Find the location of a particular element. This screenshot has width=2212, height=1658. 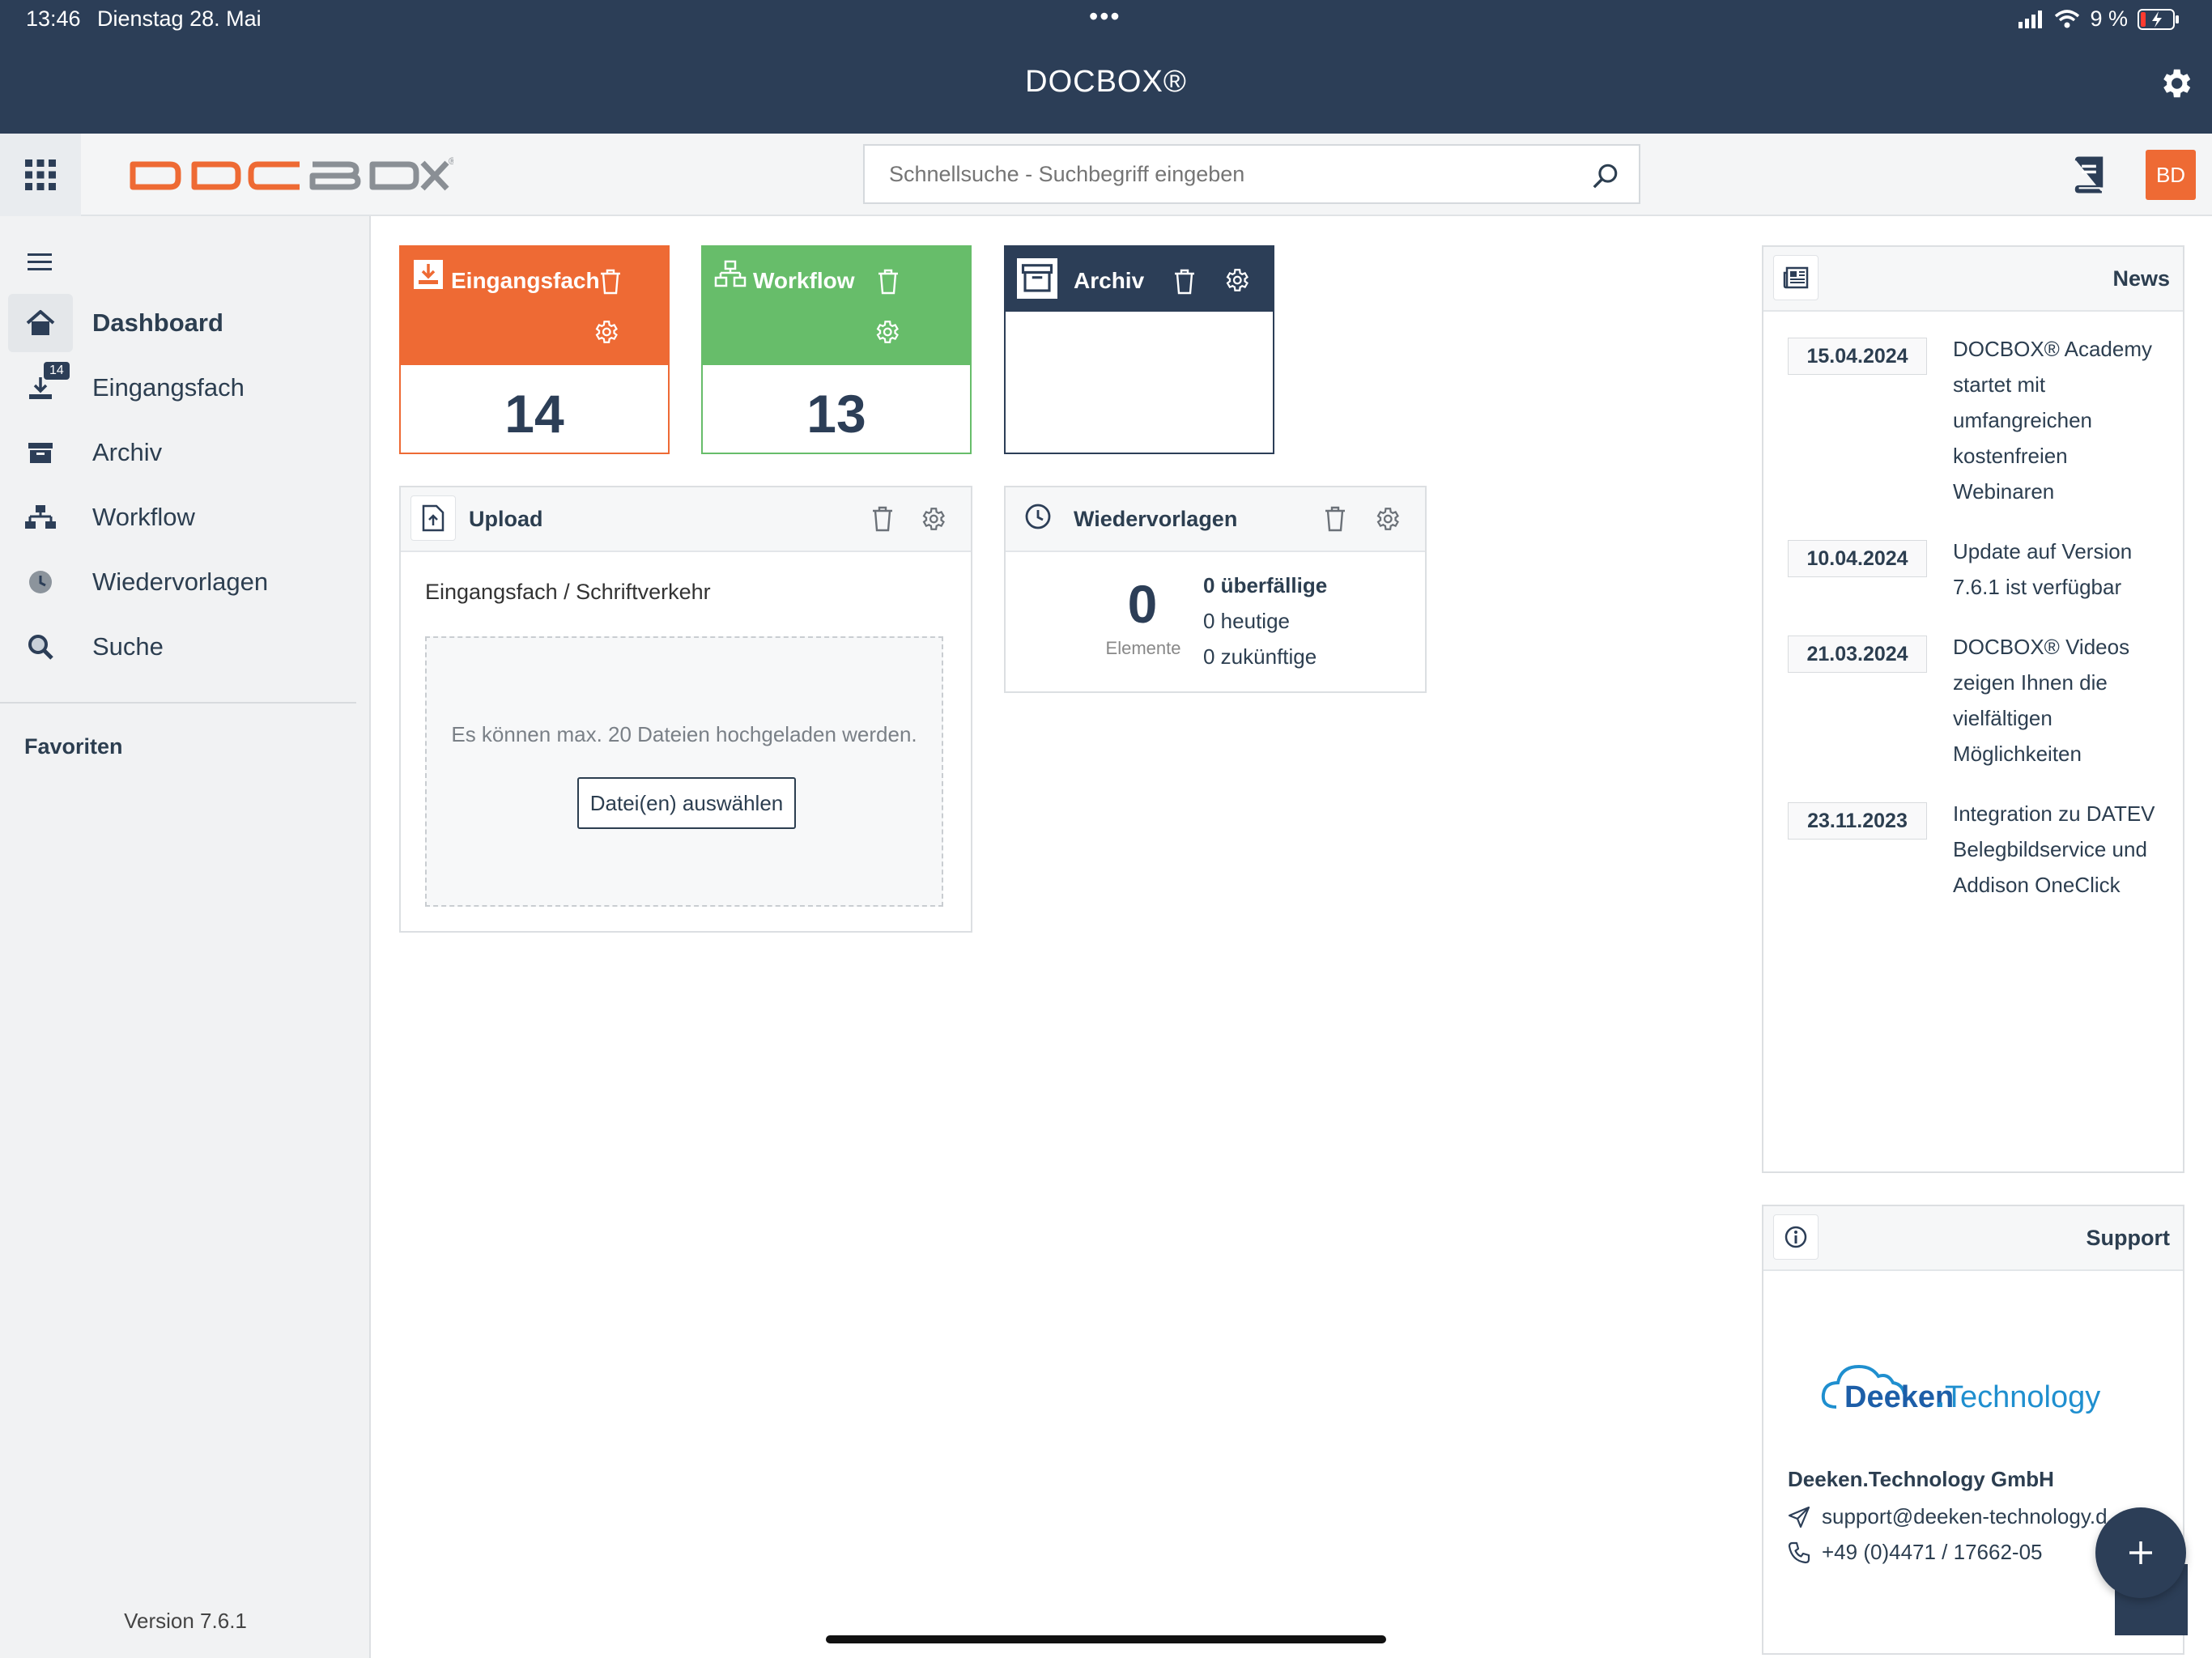

magnifier-icon is located at coordinates (41, 647).